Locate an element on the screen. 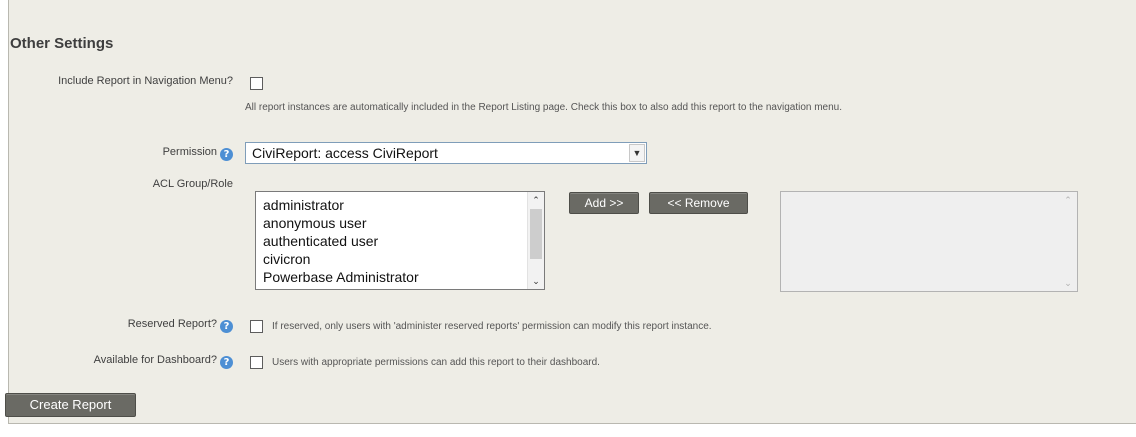 Image resolution: width=1136 pixels, height=437 pixels. dashboard-checkbox is located at coordinates (256, 362).